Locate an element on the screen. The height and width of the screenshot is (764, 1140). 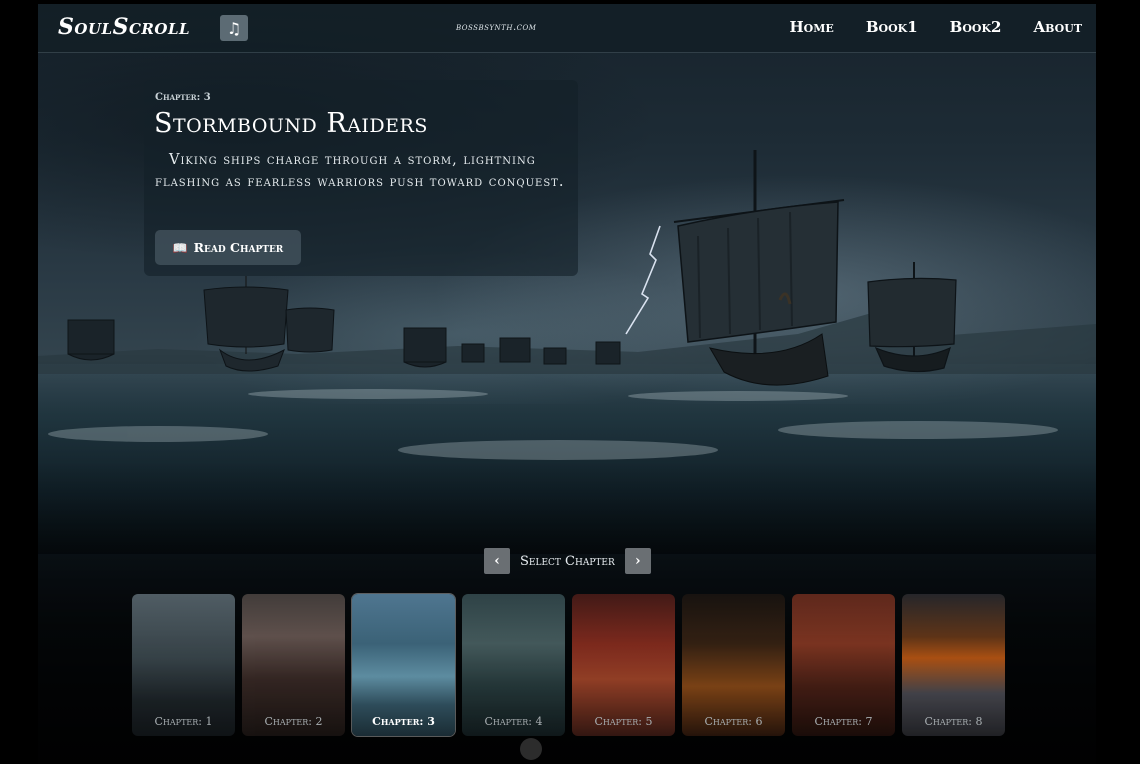
open-book-icon: 📖 is located at coordinates (180, 247).